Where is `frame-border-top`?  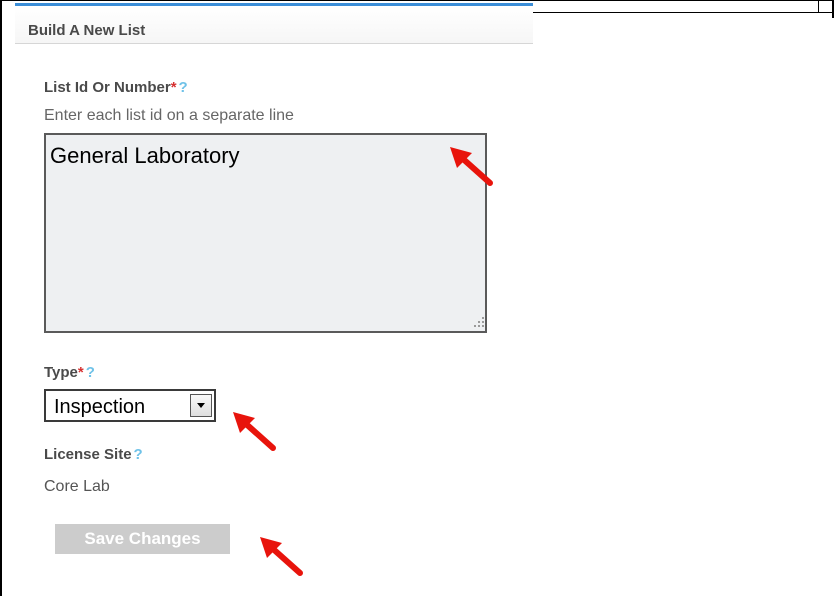
frame-border-top is located at coordinates (417, 0).